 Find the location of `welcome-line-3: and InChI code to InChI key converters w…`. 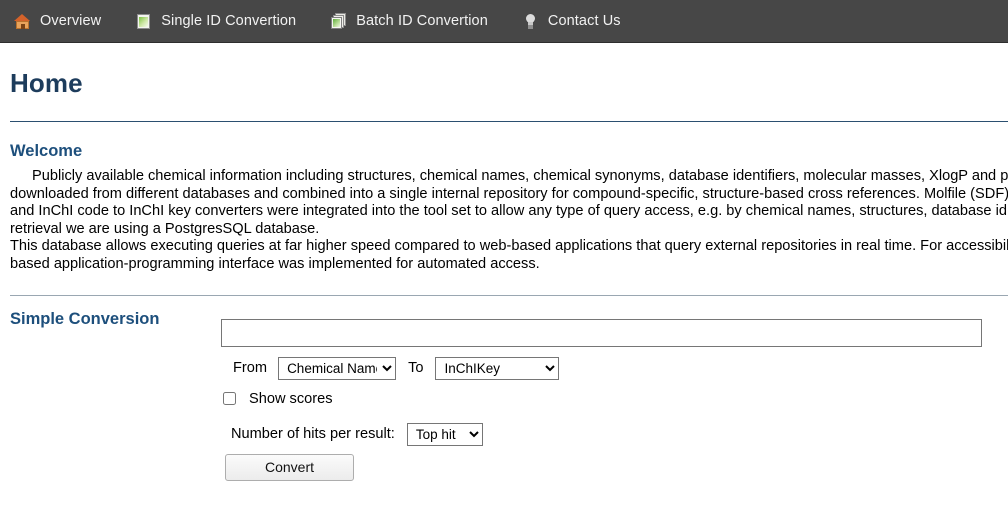

welcome-line-3: and InChI code to InChI key converters w… is located at coordinates (508, 211).